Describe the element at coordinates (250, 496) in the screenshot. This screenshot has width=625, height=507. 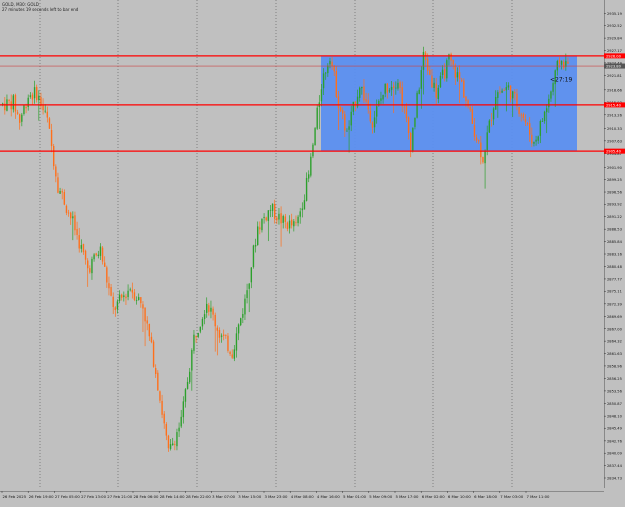
I see `time-tick-label: 3 Mar 15:00` at that location.